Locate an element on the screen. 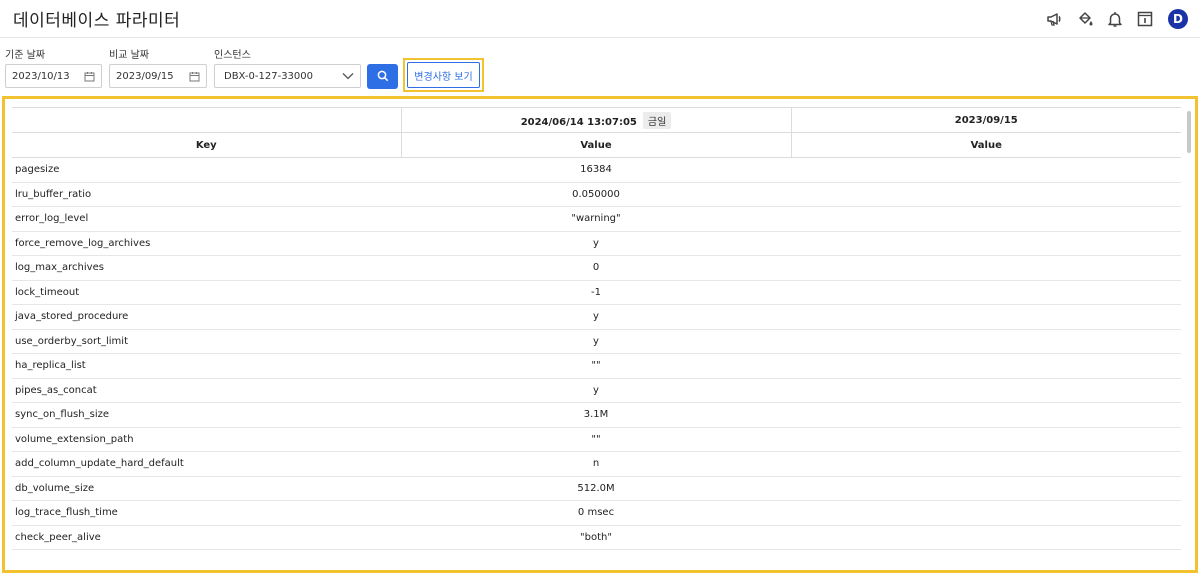  param-current-value: 512.0M is located at coordinates (596, 488).